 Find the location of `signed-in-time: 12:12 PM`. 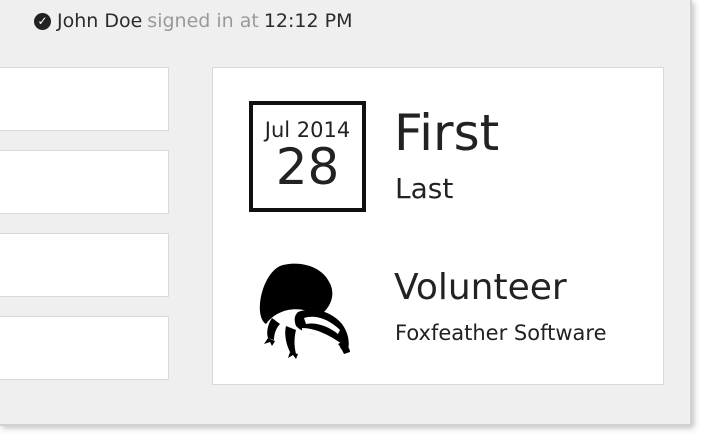

signed-in-time: 12:12 PM is located at coordinates (308, 21).